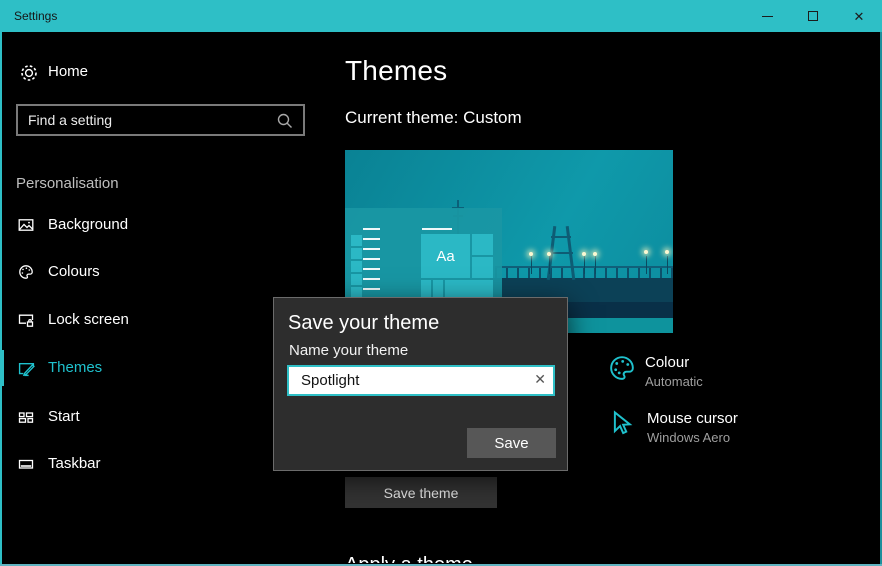 The height and width of the screenshot is (566, 882). Describe the element at coordinates (349, 350) in the screenshot. I see `dialog-name-label: Name your theme` at that location.